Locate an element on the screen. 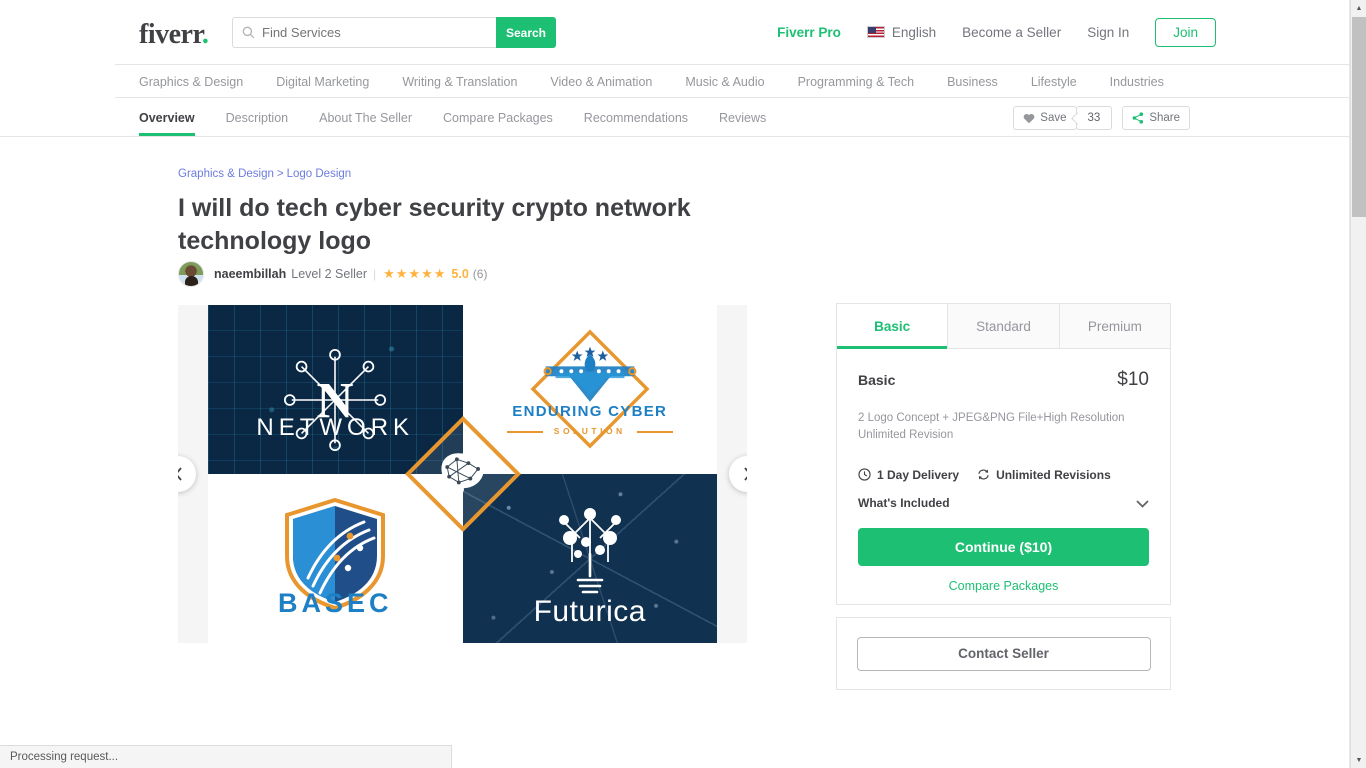  package-tab-premium: Premium is located at coordinates (1114, 326).